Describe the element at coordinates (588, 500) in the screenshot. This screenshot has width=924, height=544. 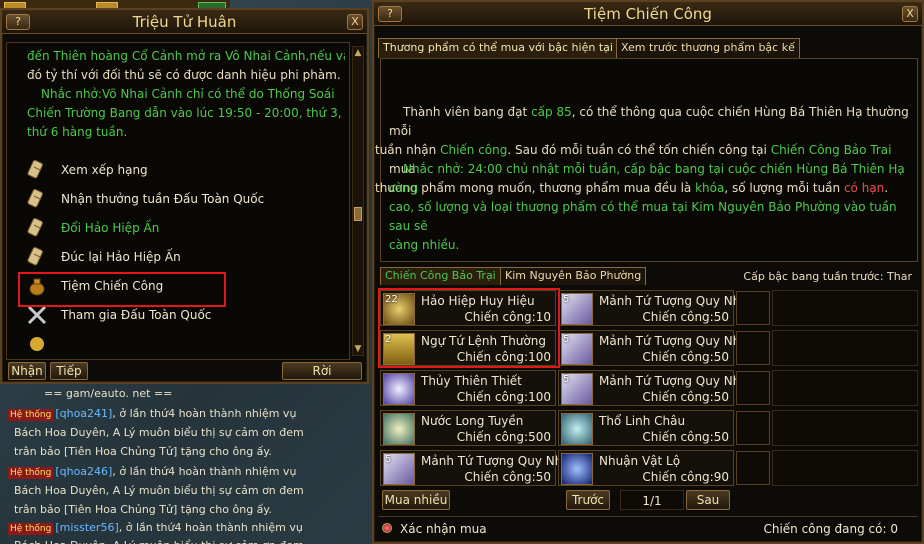
I see `prev-page-button: Trước` at that location.